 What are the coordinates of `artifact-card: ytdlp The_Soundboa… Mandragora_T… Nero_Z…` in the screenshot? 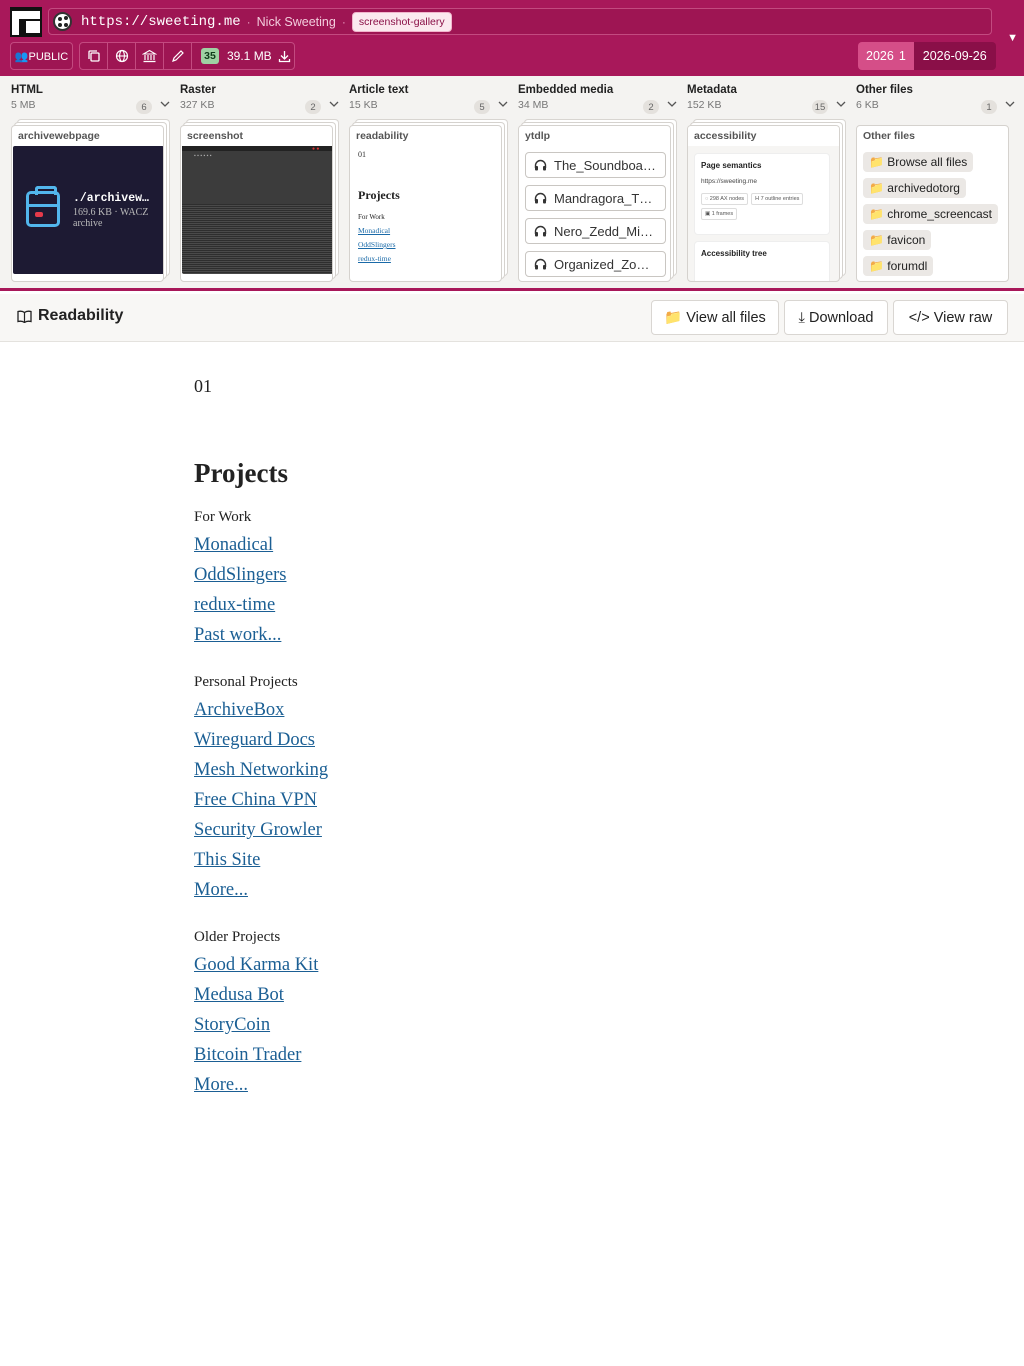 It's located at (594, 203).